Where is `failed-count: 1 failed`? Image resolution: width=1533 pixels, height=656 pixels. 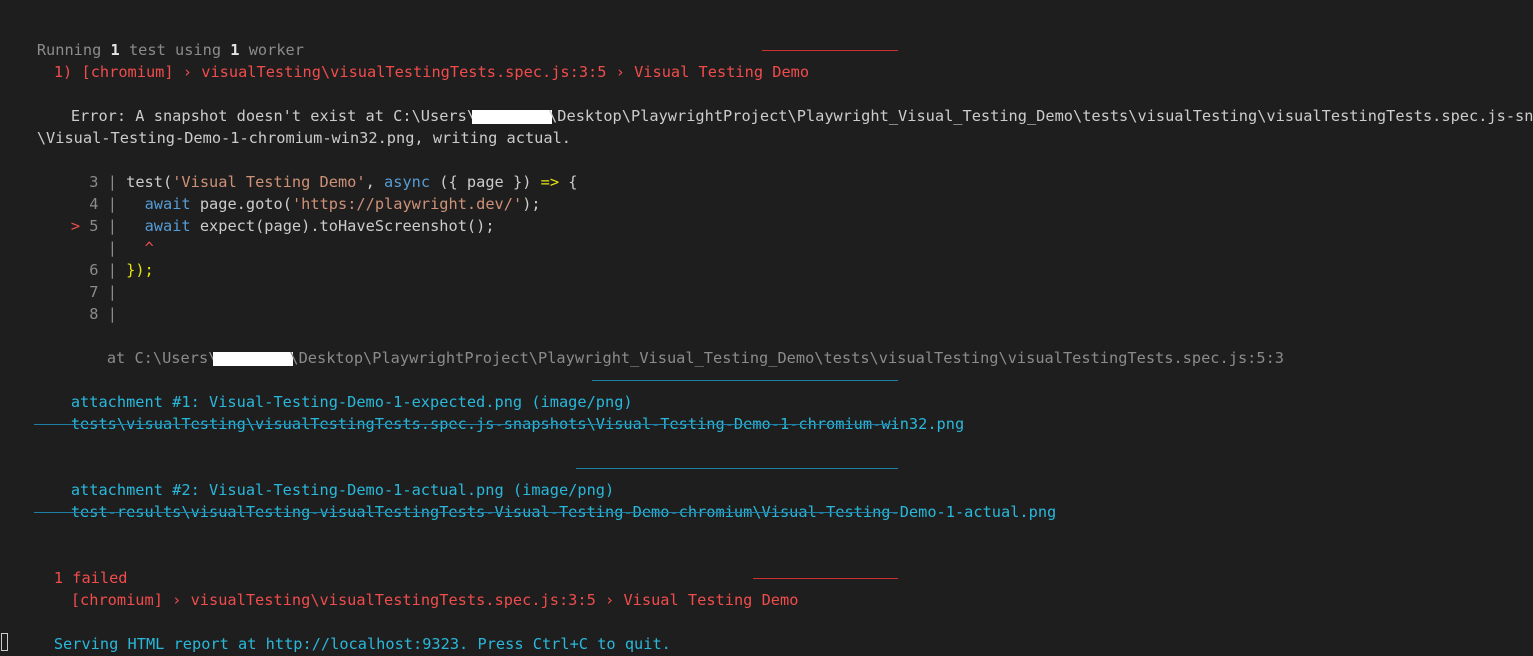
failed-count: 1 failed is located at coordinates (72, 566).